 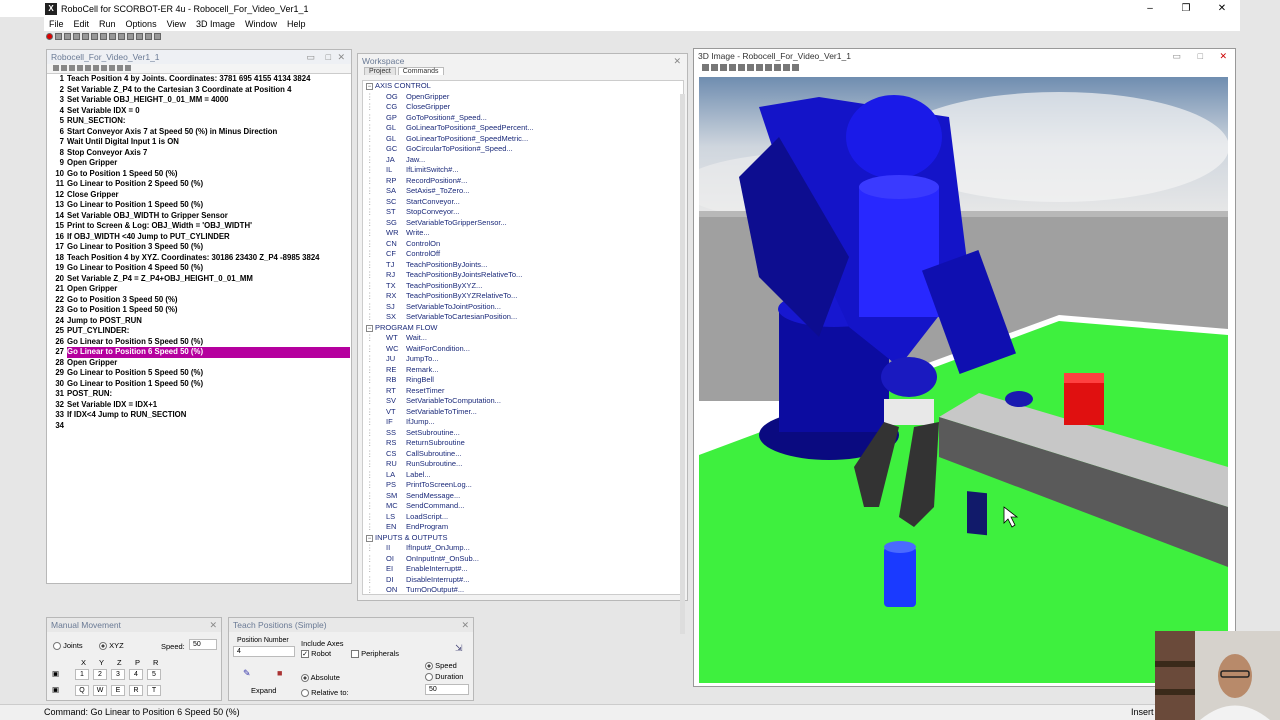 What do you see at coordinates (380, 71) in the screenshot?
I see `tab-project: Project` at bounding box center [380, 71].